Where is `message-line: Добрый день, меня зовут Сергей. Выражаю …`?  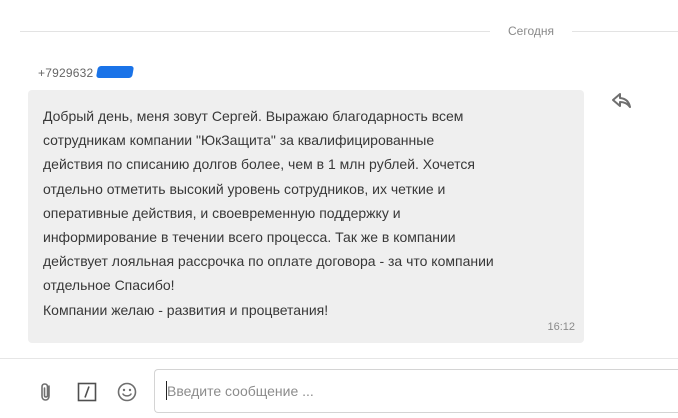 message-line: Добрый день, меня зовут Сергей. Выражаю … is located at coordinates (253, 116).